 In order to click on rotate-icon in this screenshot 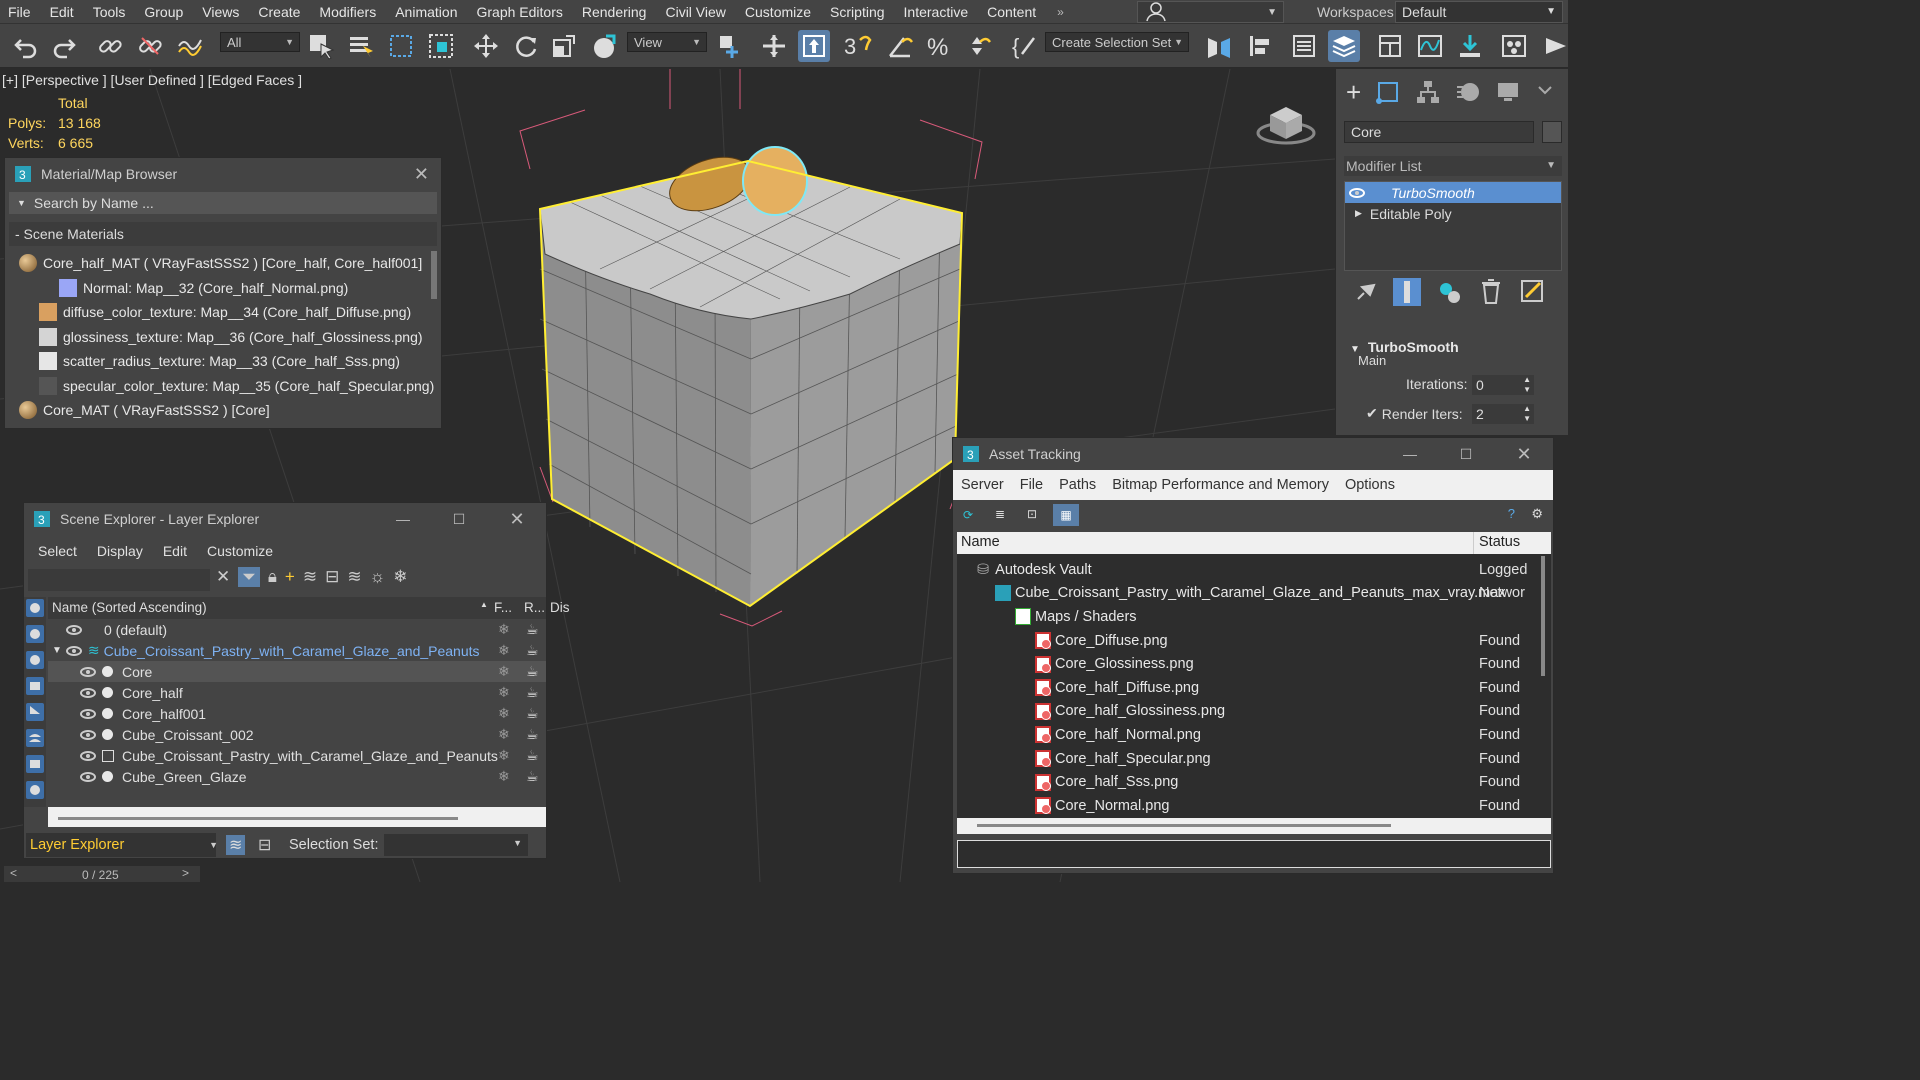, I will do `click(526, 46)`.